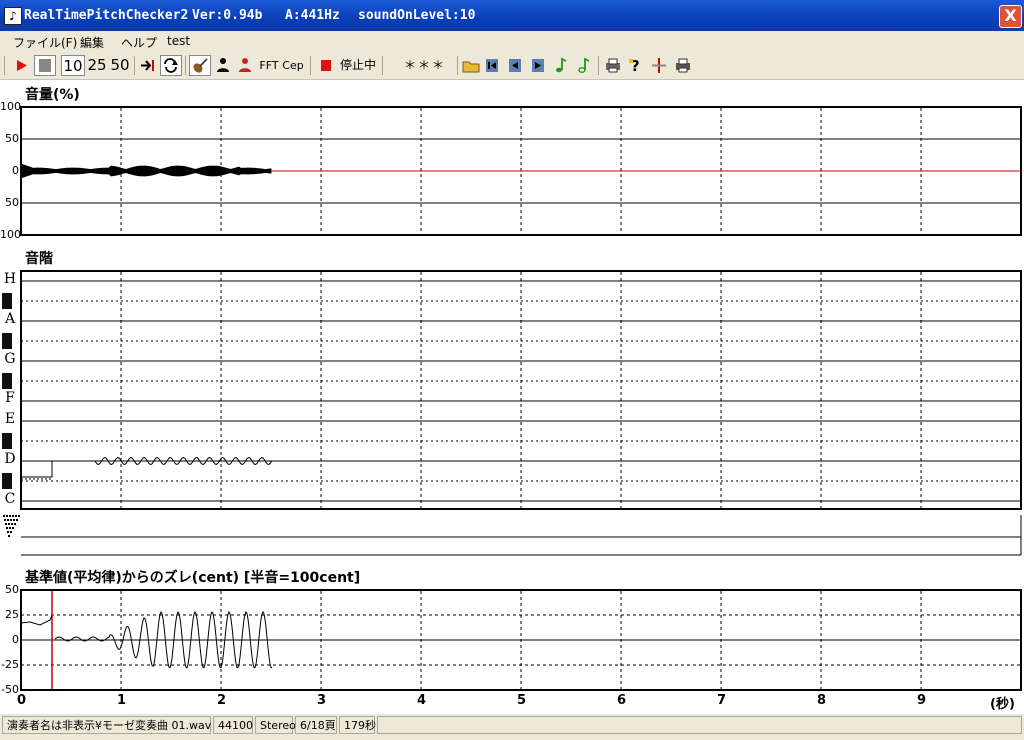 The width and height of the screenshot is (1024, 740). Describe the element at coordinates (699, 725) in the screenshot. I see `status-empty` at that location.